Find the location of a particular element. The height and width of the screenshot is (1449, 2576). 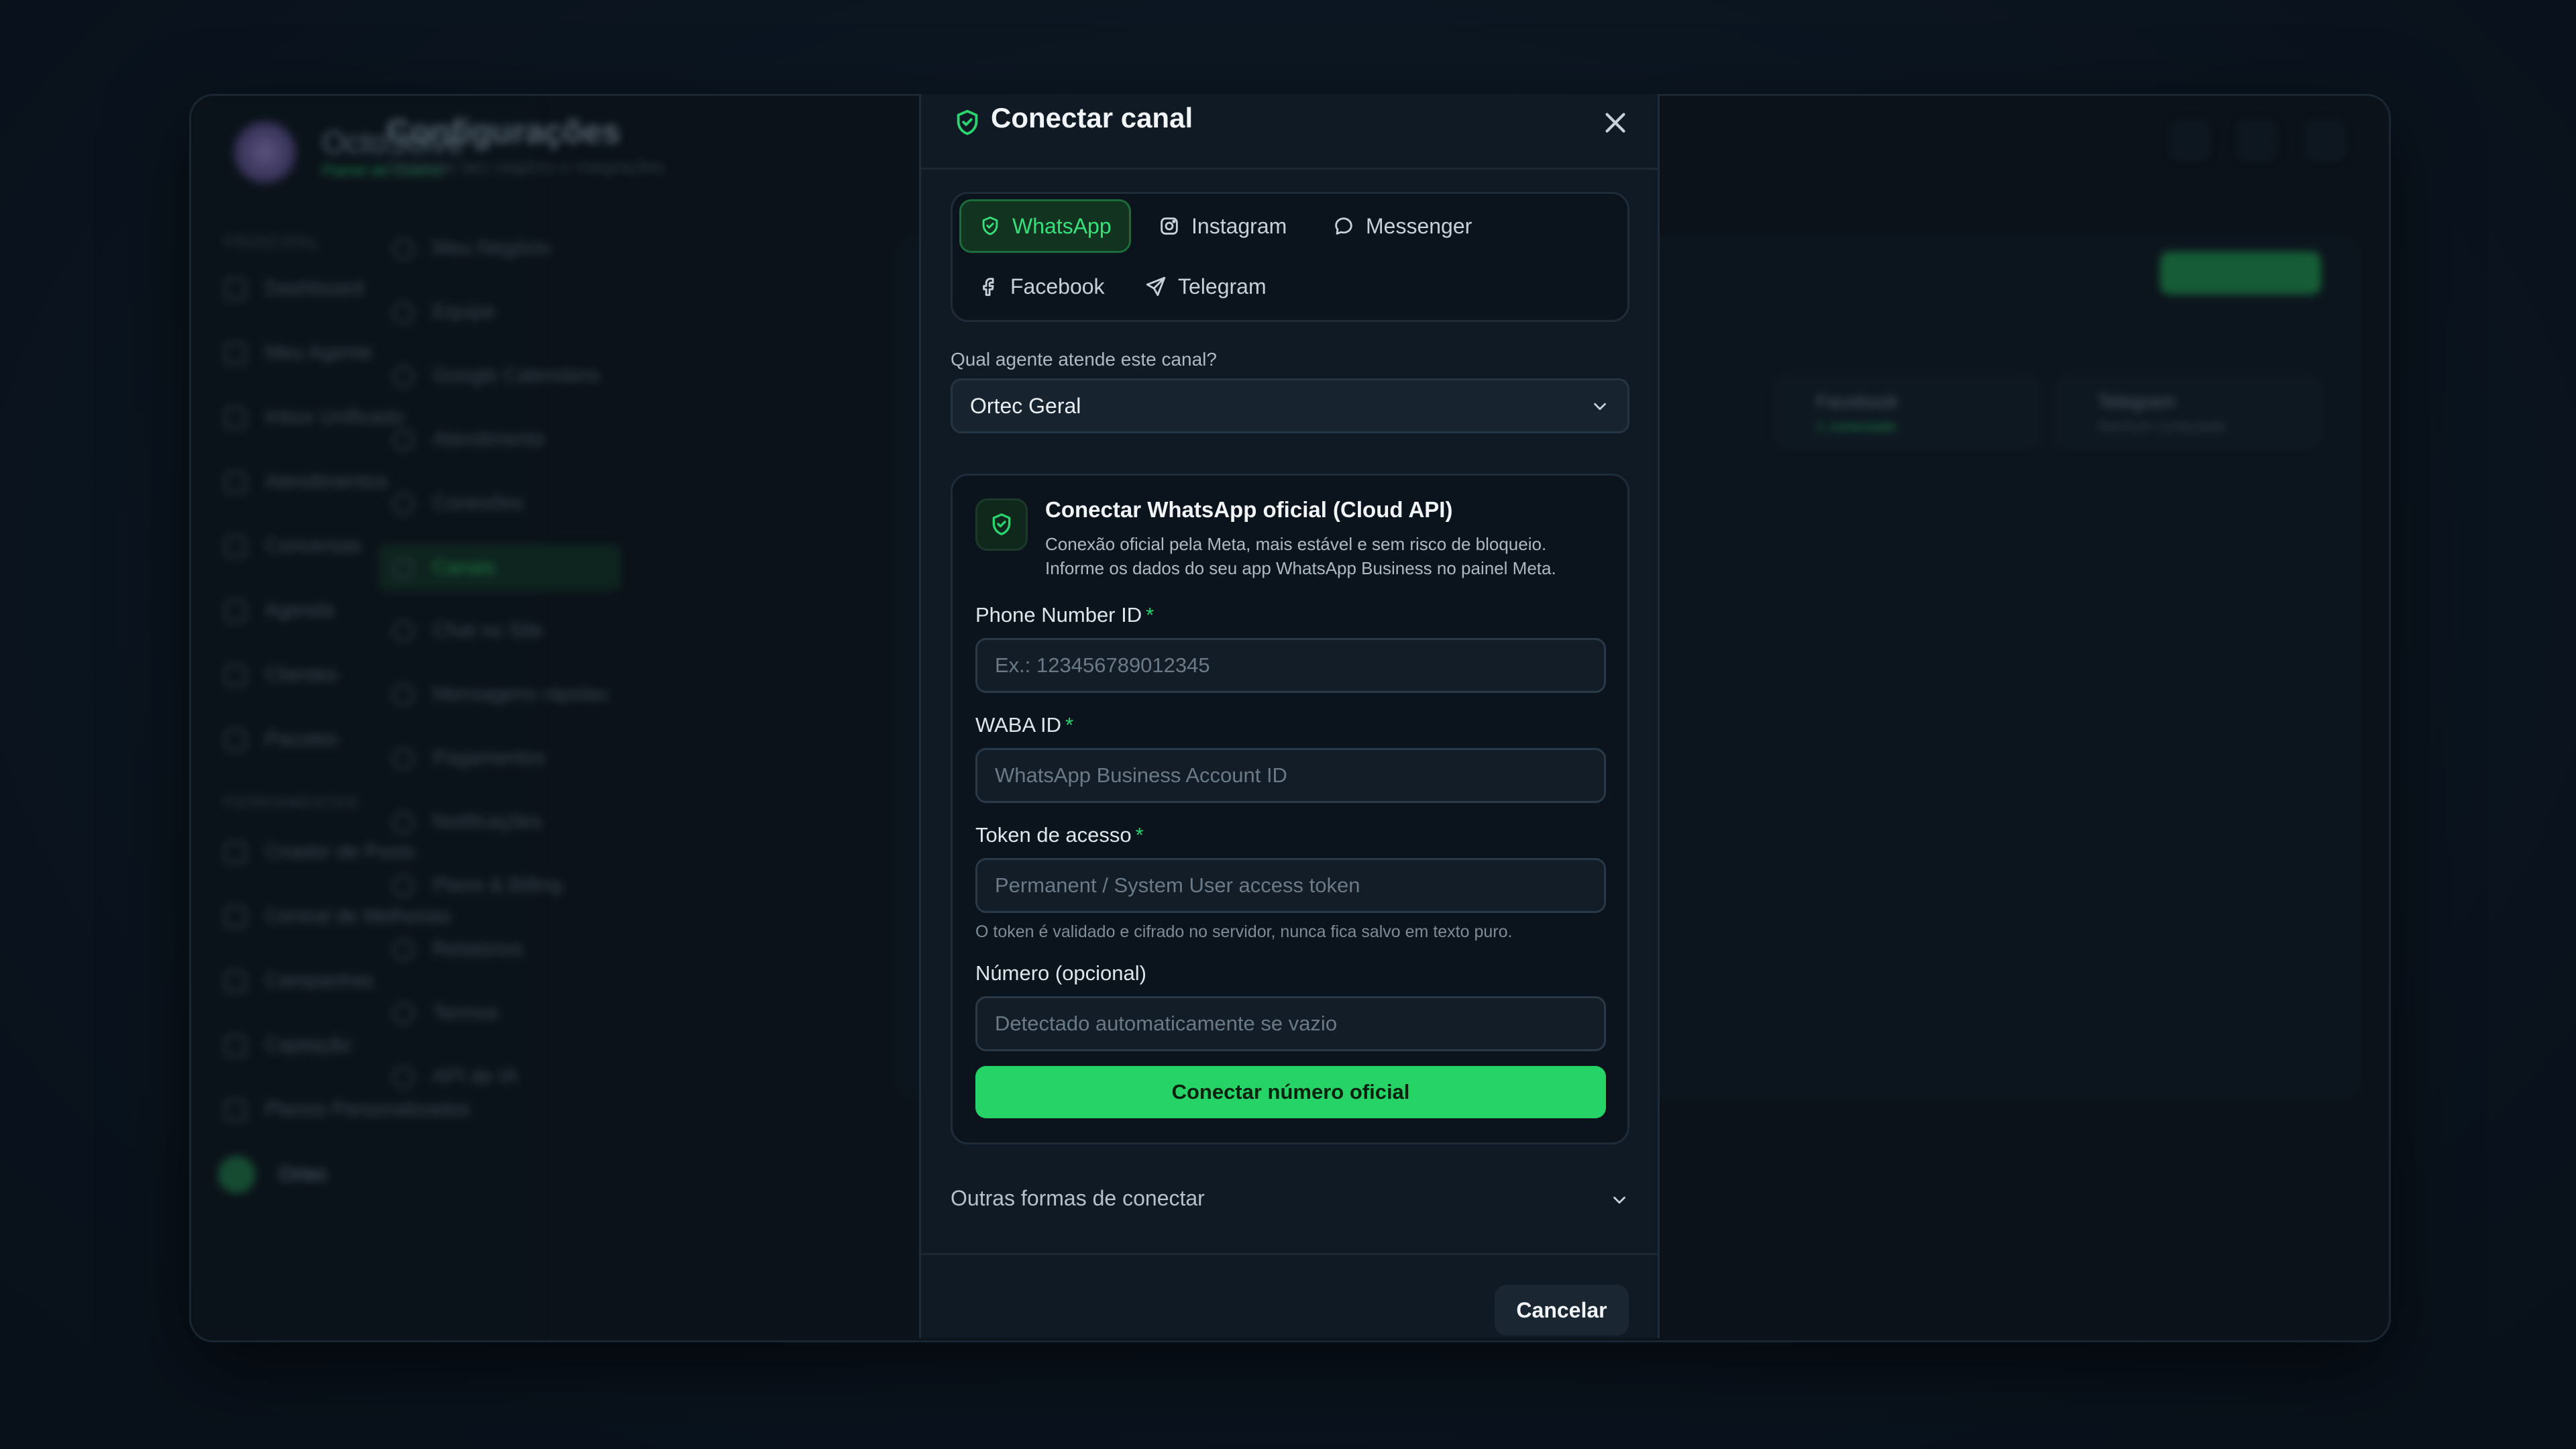

bg-settings-nav-item: Pagamentos is located at coordinates (468, 758).